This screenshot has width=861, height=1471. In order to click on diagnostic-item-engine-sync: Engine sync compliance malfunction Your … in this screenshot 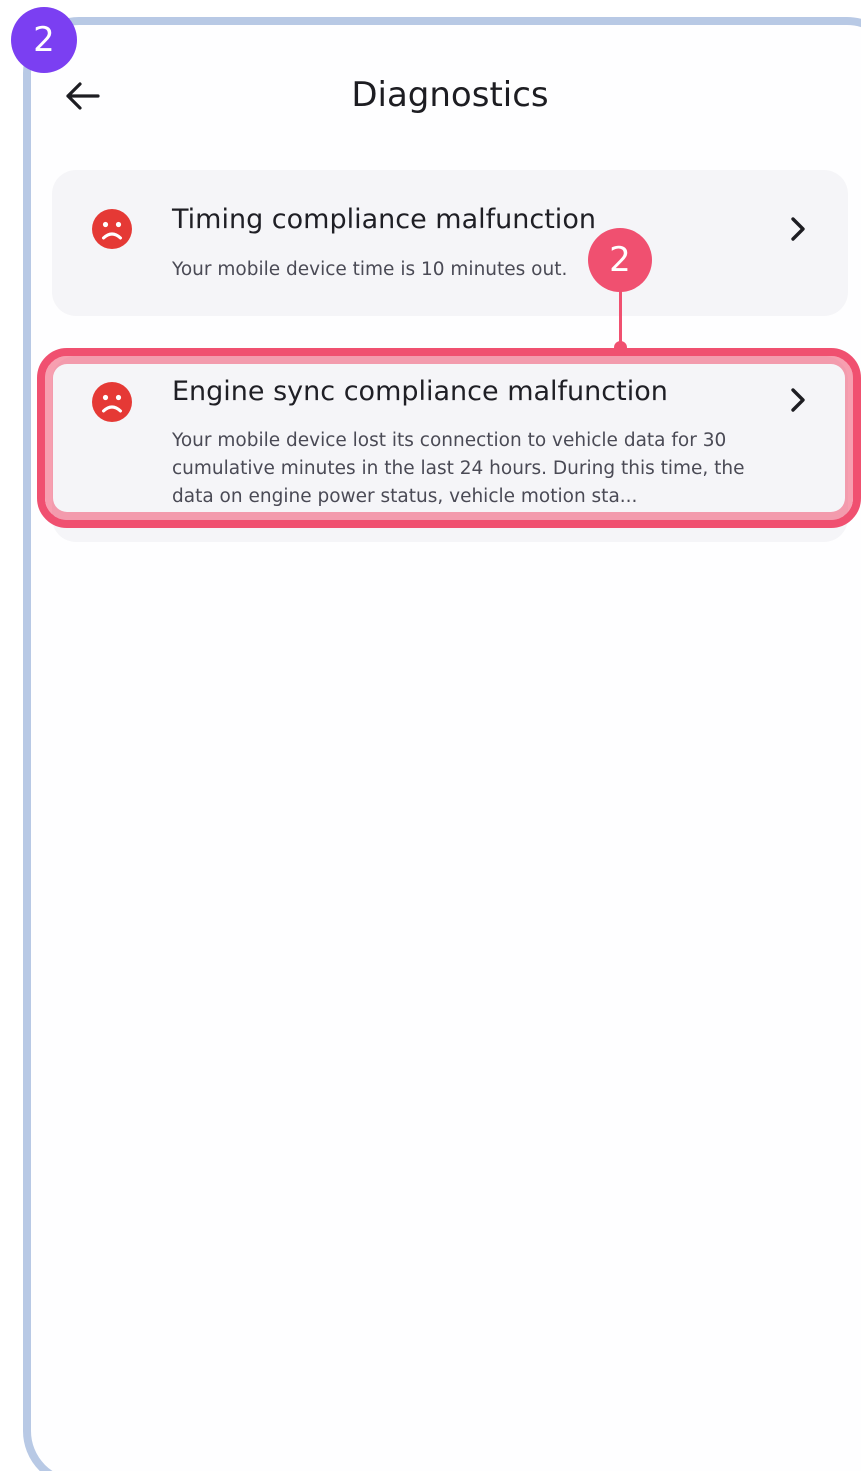, I will do `click(450, 449)`.